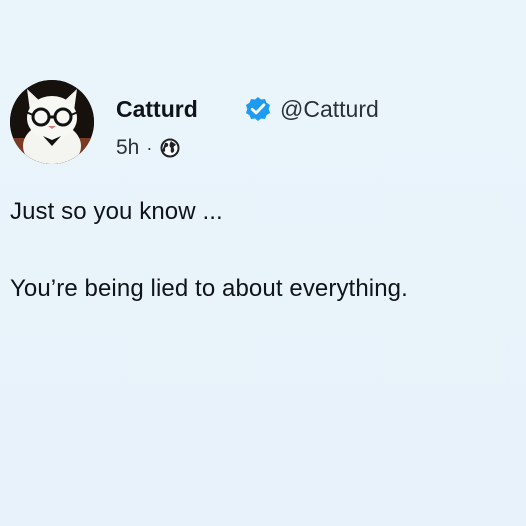 This screenshot has width=526, height=526. What do you see at coordinates (258, 109) in the screenshot?
I see `verified-badge-icon` at bounding box center [258, 109].